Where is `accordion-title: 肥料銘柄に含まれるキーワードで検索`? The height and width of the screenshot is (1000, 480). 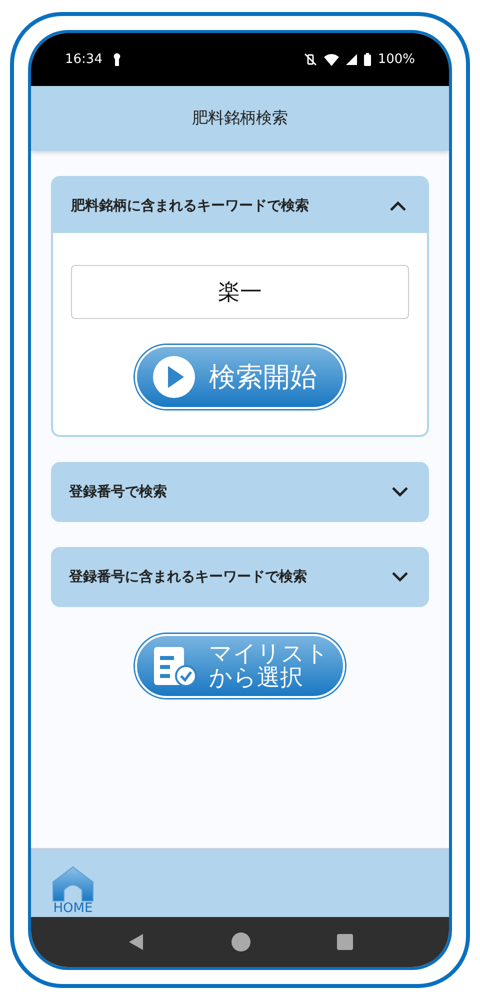 accordion-title: 肥料銘柄に含まれるキーワードで検索 is located at coordinates (190, 205).